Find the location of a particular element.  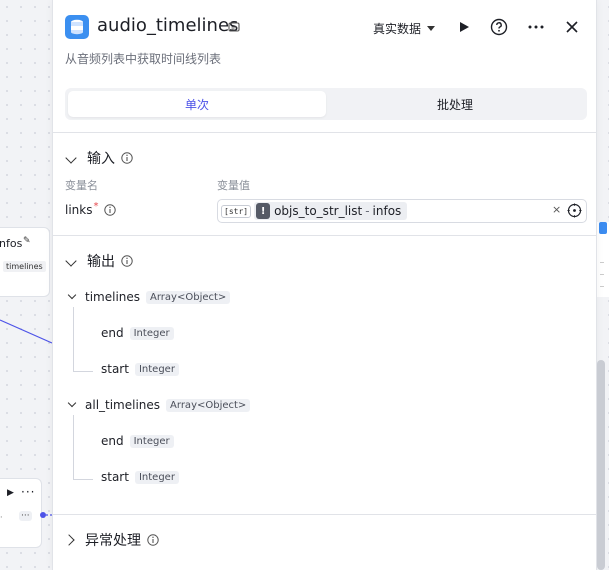

data-mode-label: 真实数据 is located at coordinates (397, 29).